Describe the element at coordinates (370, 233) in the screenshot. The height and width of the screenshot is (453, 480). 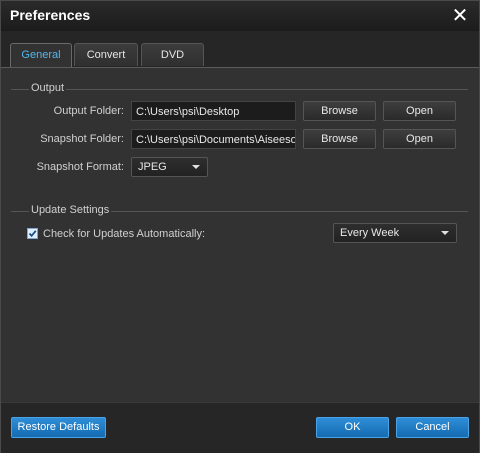
I see `update-frequency-value: Every Week` at that location.